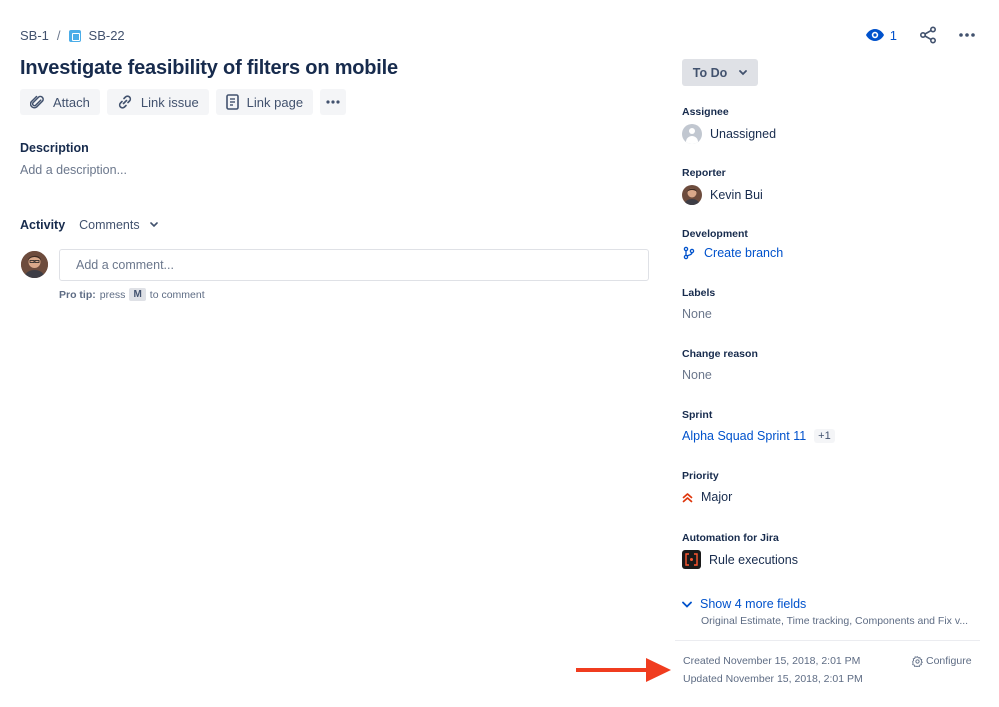 The image size is (999, 707). I want to click on protip-suffix: to comment, so click(177, 294).